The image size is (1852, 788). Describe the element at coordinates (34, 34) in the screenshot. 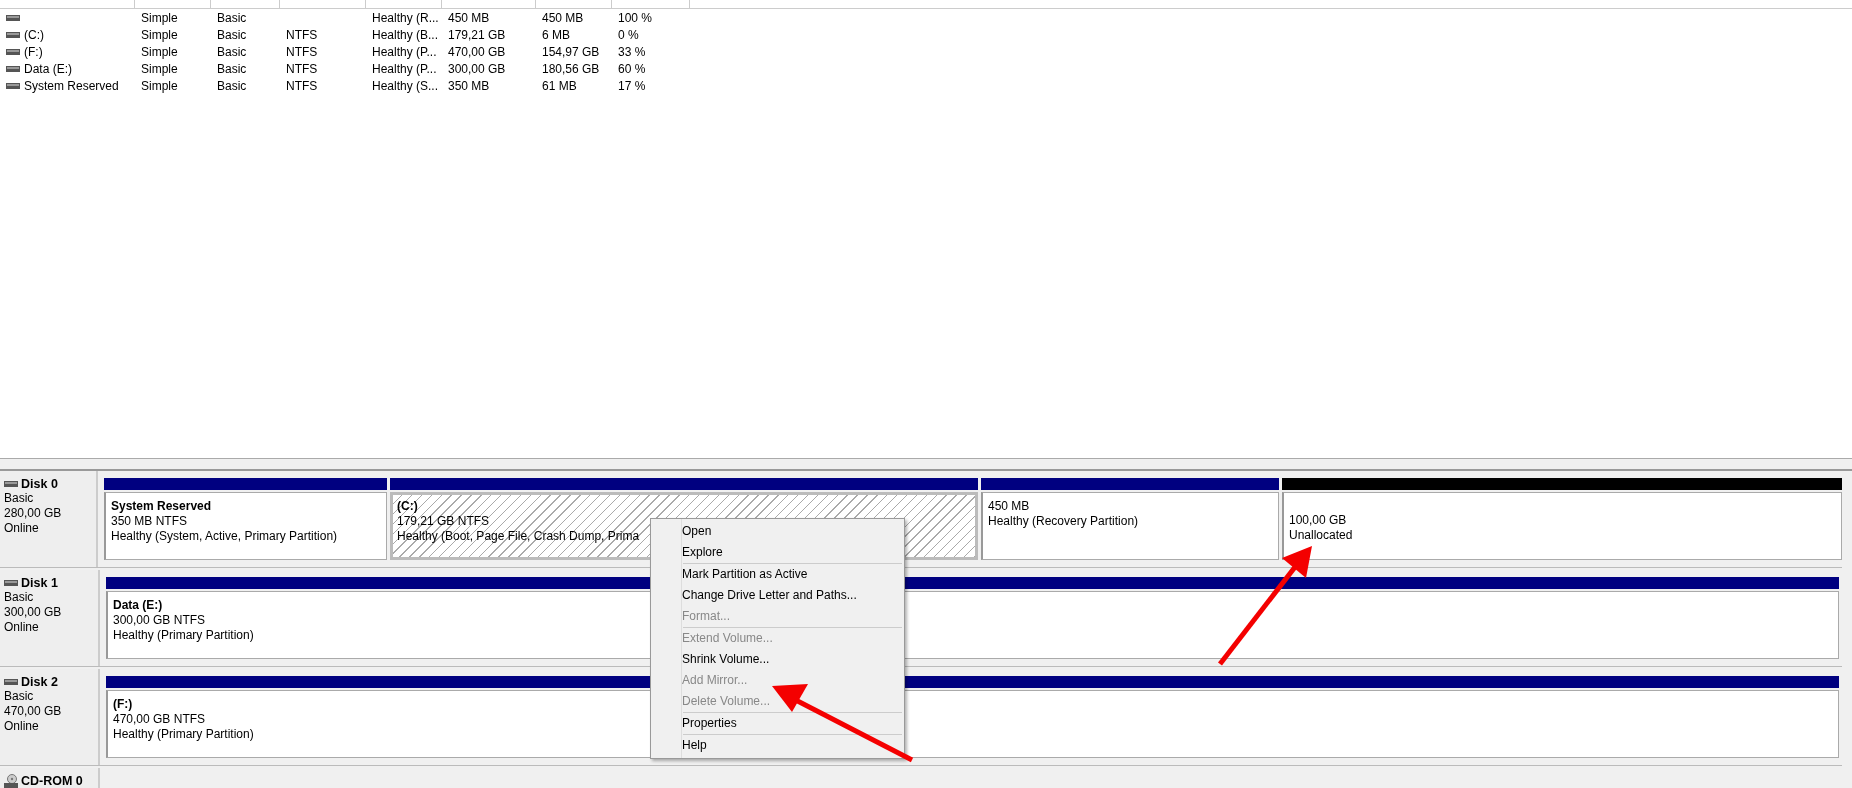

I see `table-cell: (C:)` at that location.